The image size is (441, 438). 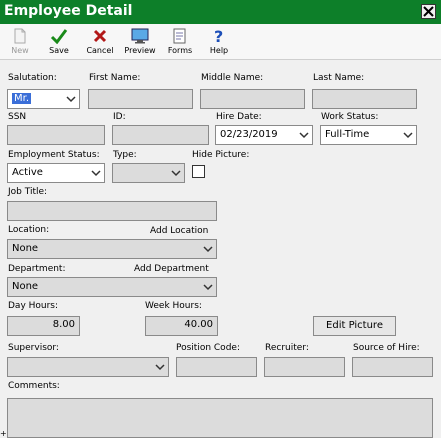 I want to click on bottom-marker: +, so click(x=3, y=433).